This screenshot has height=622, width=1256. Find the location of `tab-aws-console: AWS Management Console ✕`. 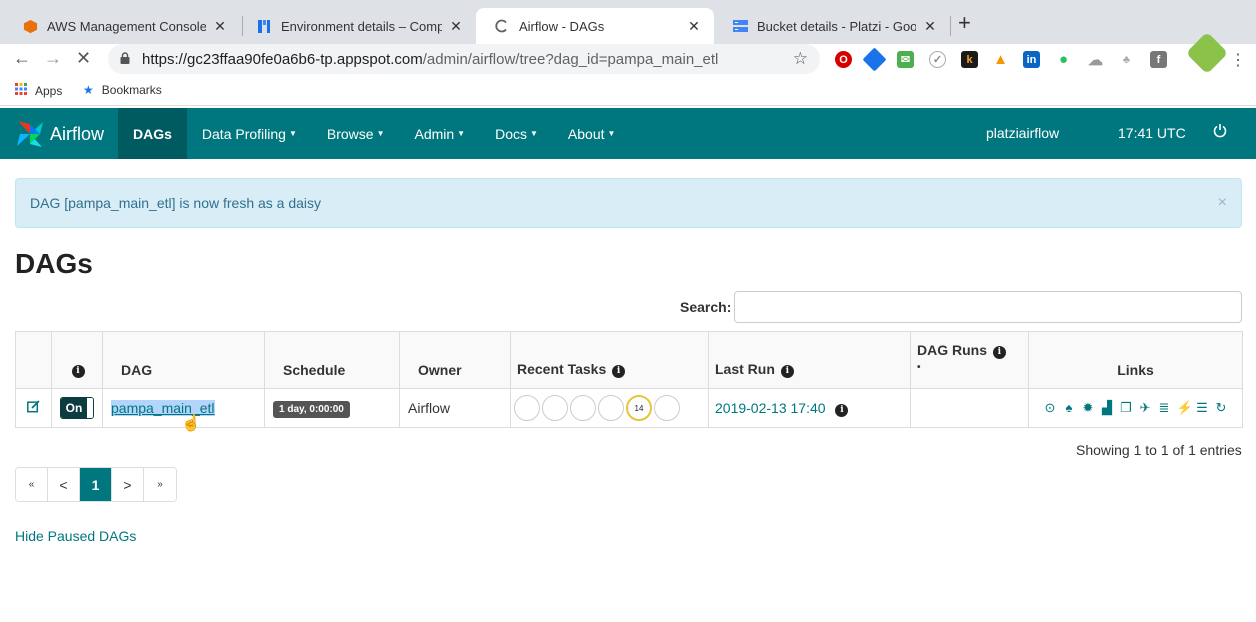

tab-aws-console: AWS Management Console ✕ is located at coordinates (122, 26).